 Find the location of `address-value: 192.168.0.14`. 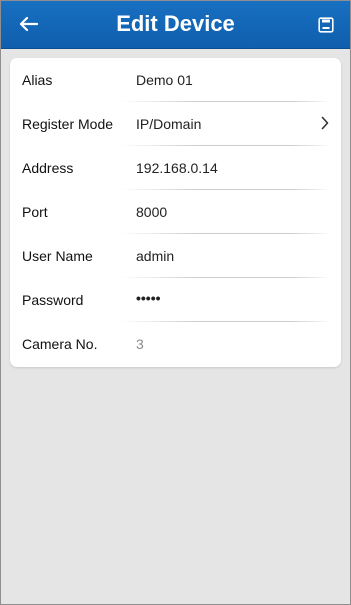

address-value: 192.168.0.14 is located at coordinates (177, 168).